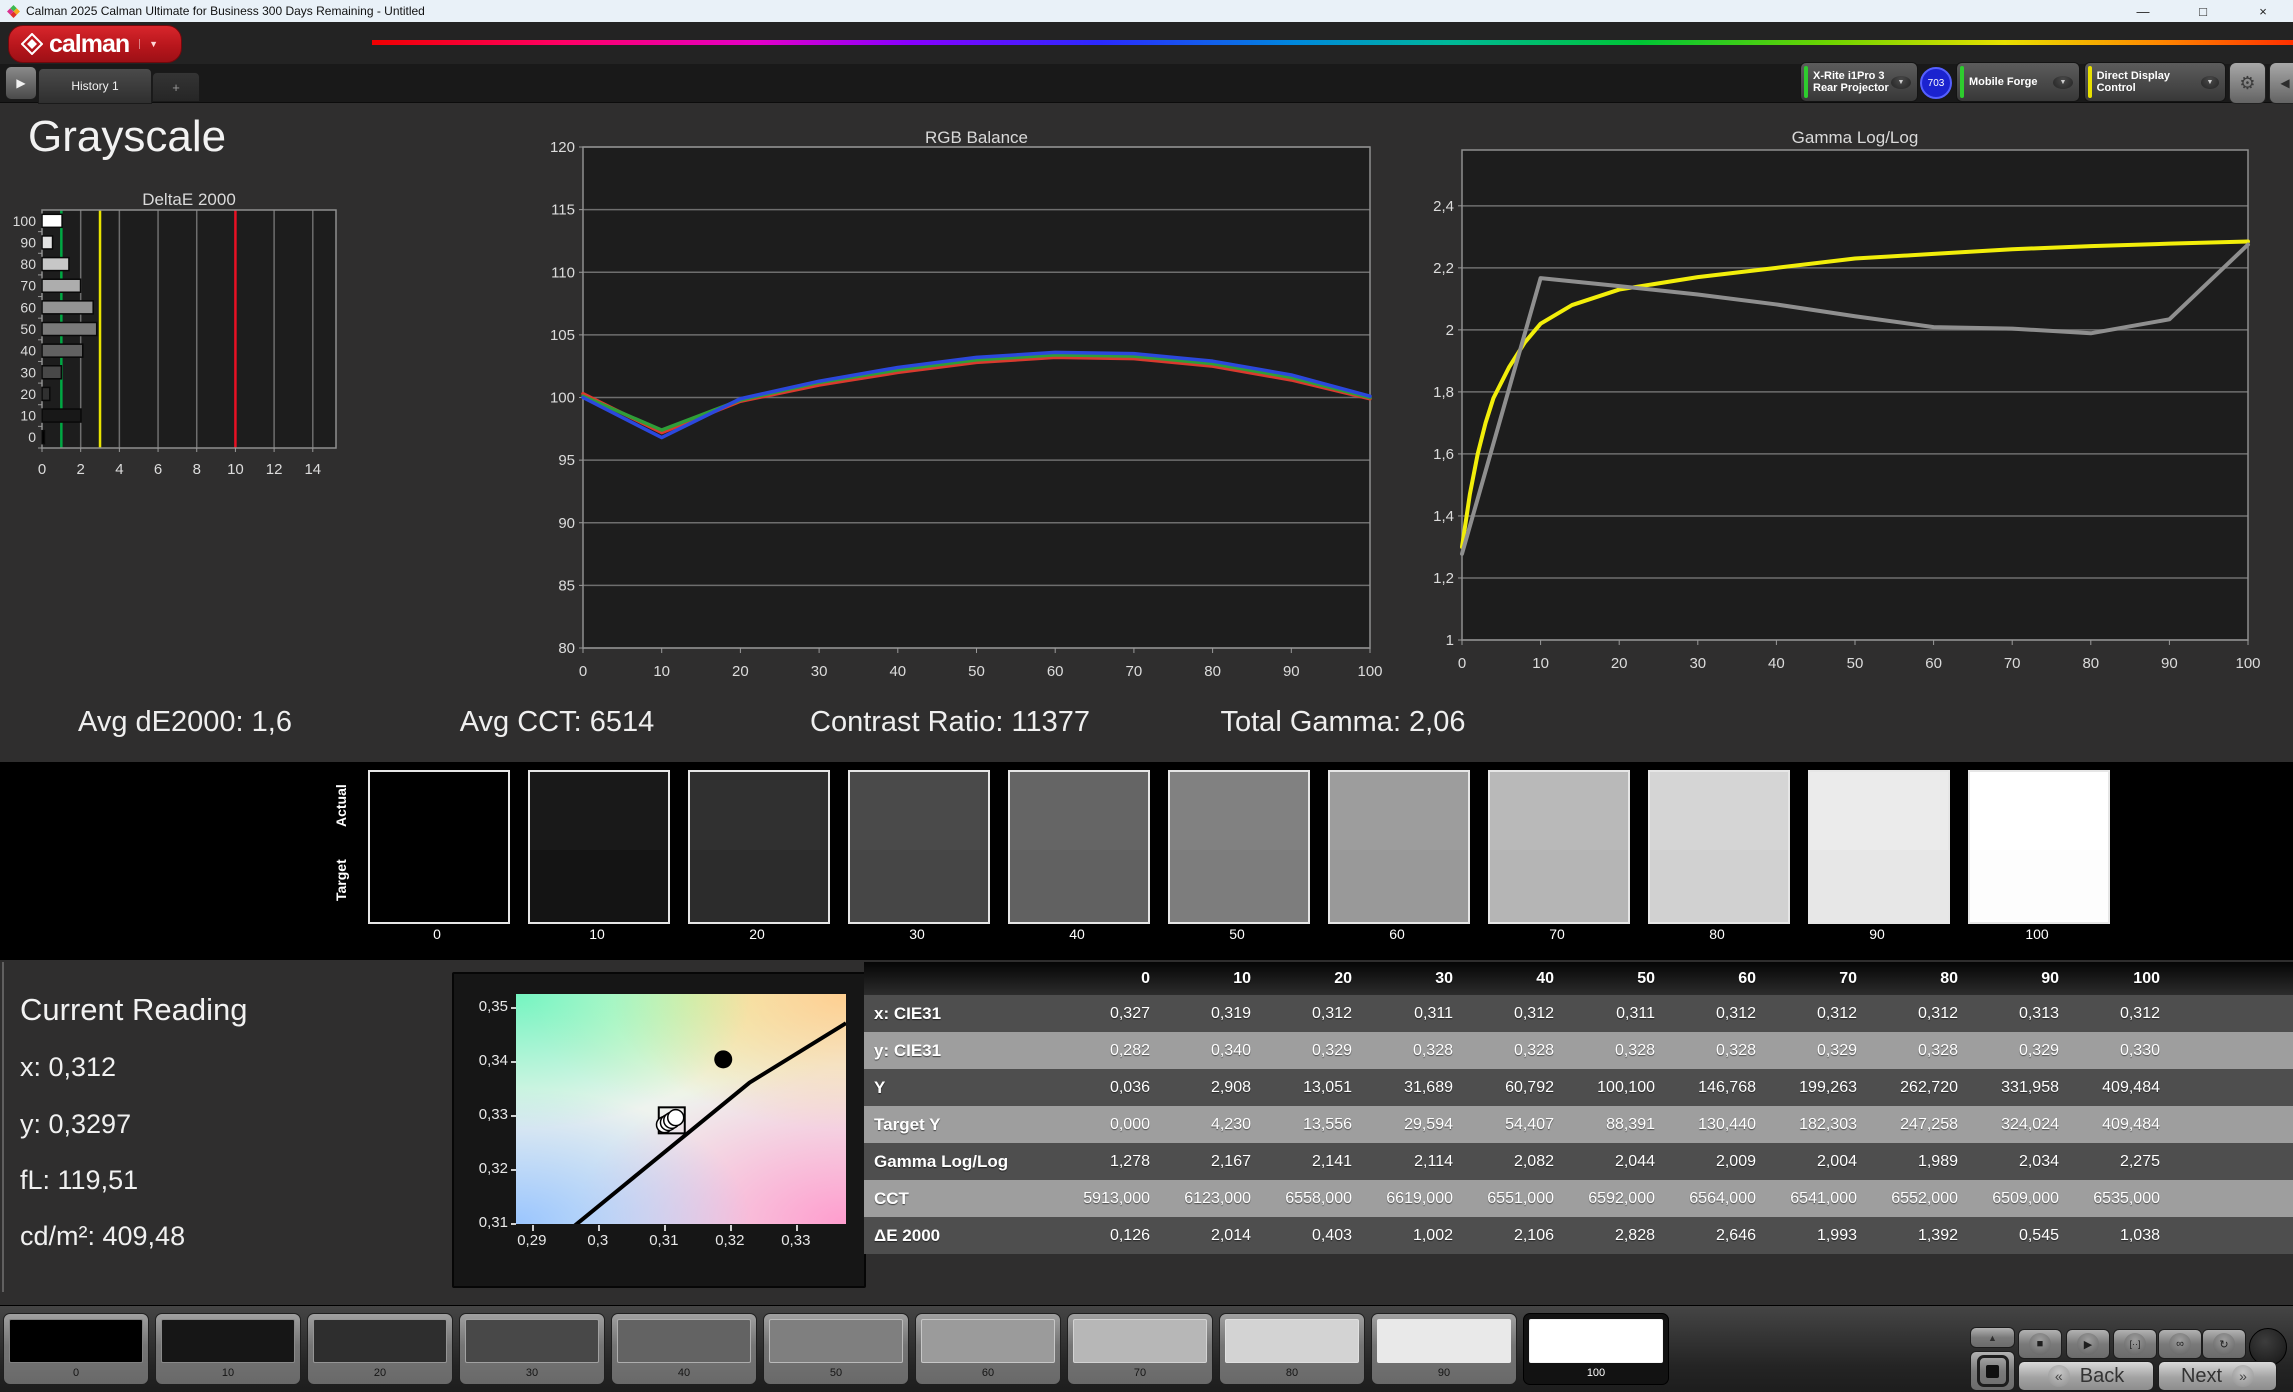  What do you see at coordinates (1992, 1371) in the screenshot?
I see `window-pattern-button` at bounding box center [1992, 1371].